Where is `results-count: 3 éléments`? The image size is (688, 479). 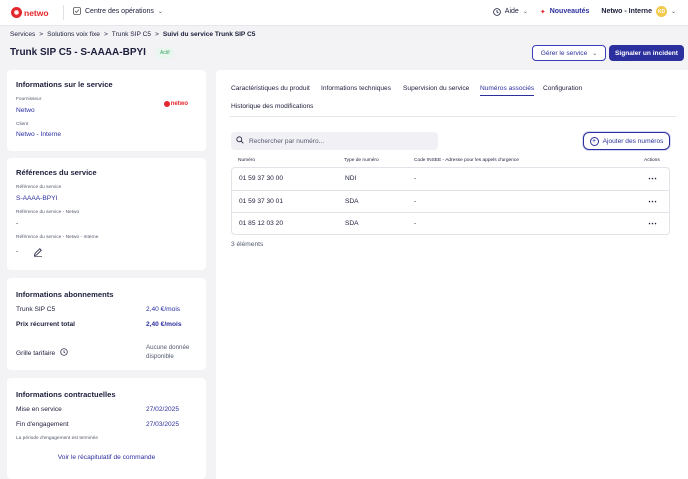
results-count: 3 éléments is located at coordinates (247, 244).